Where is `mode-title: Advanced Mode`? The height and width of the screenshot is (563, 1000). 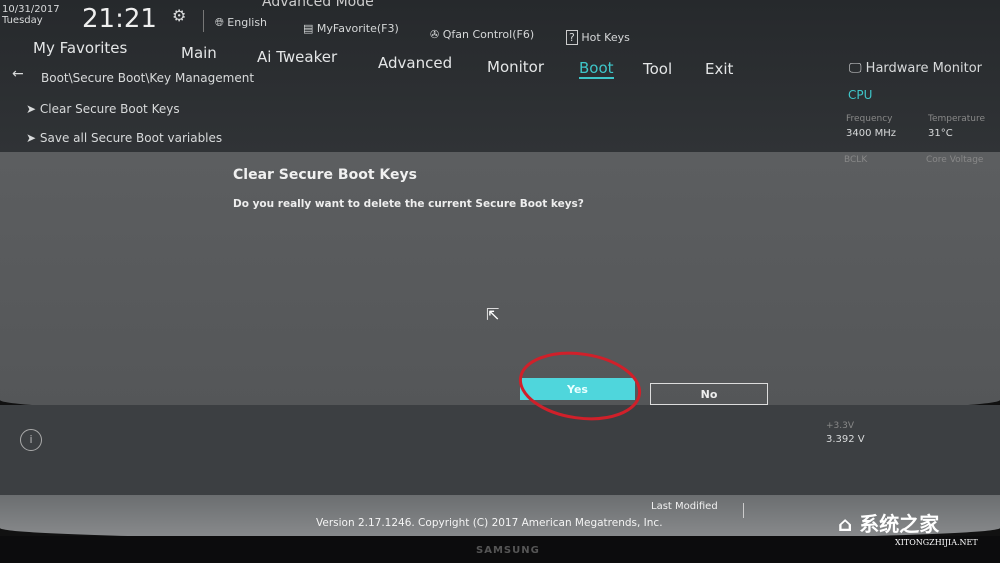 mode-title: Advanced Mode is located at coordinates (318, 5).